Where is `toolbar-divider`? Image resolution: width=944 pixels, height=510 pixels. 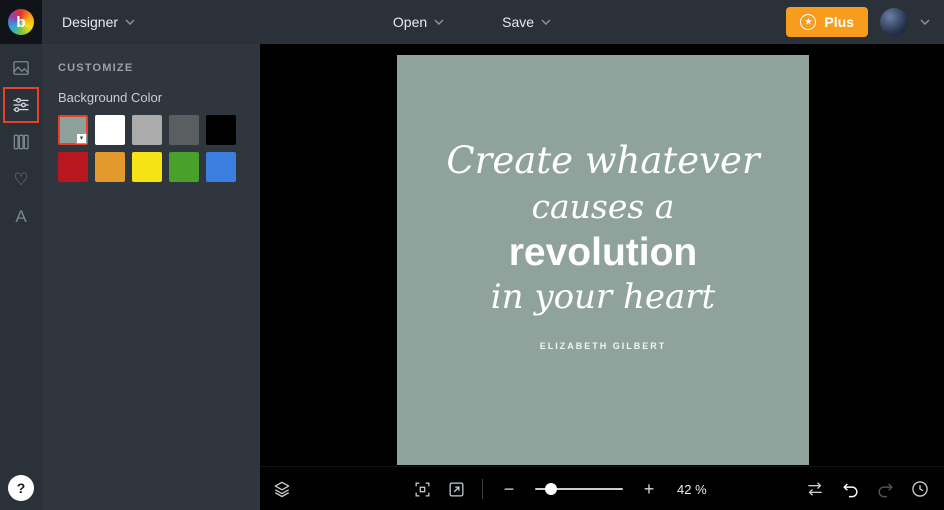 toolbar-divider is located at coordinates (482, 489).